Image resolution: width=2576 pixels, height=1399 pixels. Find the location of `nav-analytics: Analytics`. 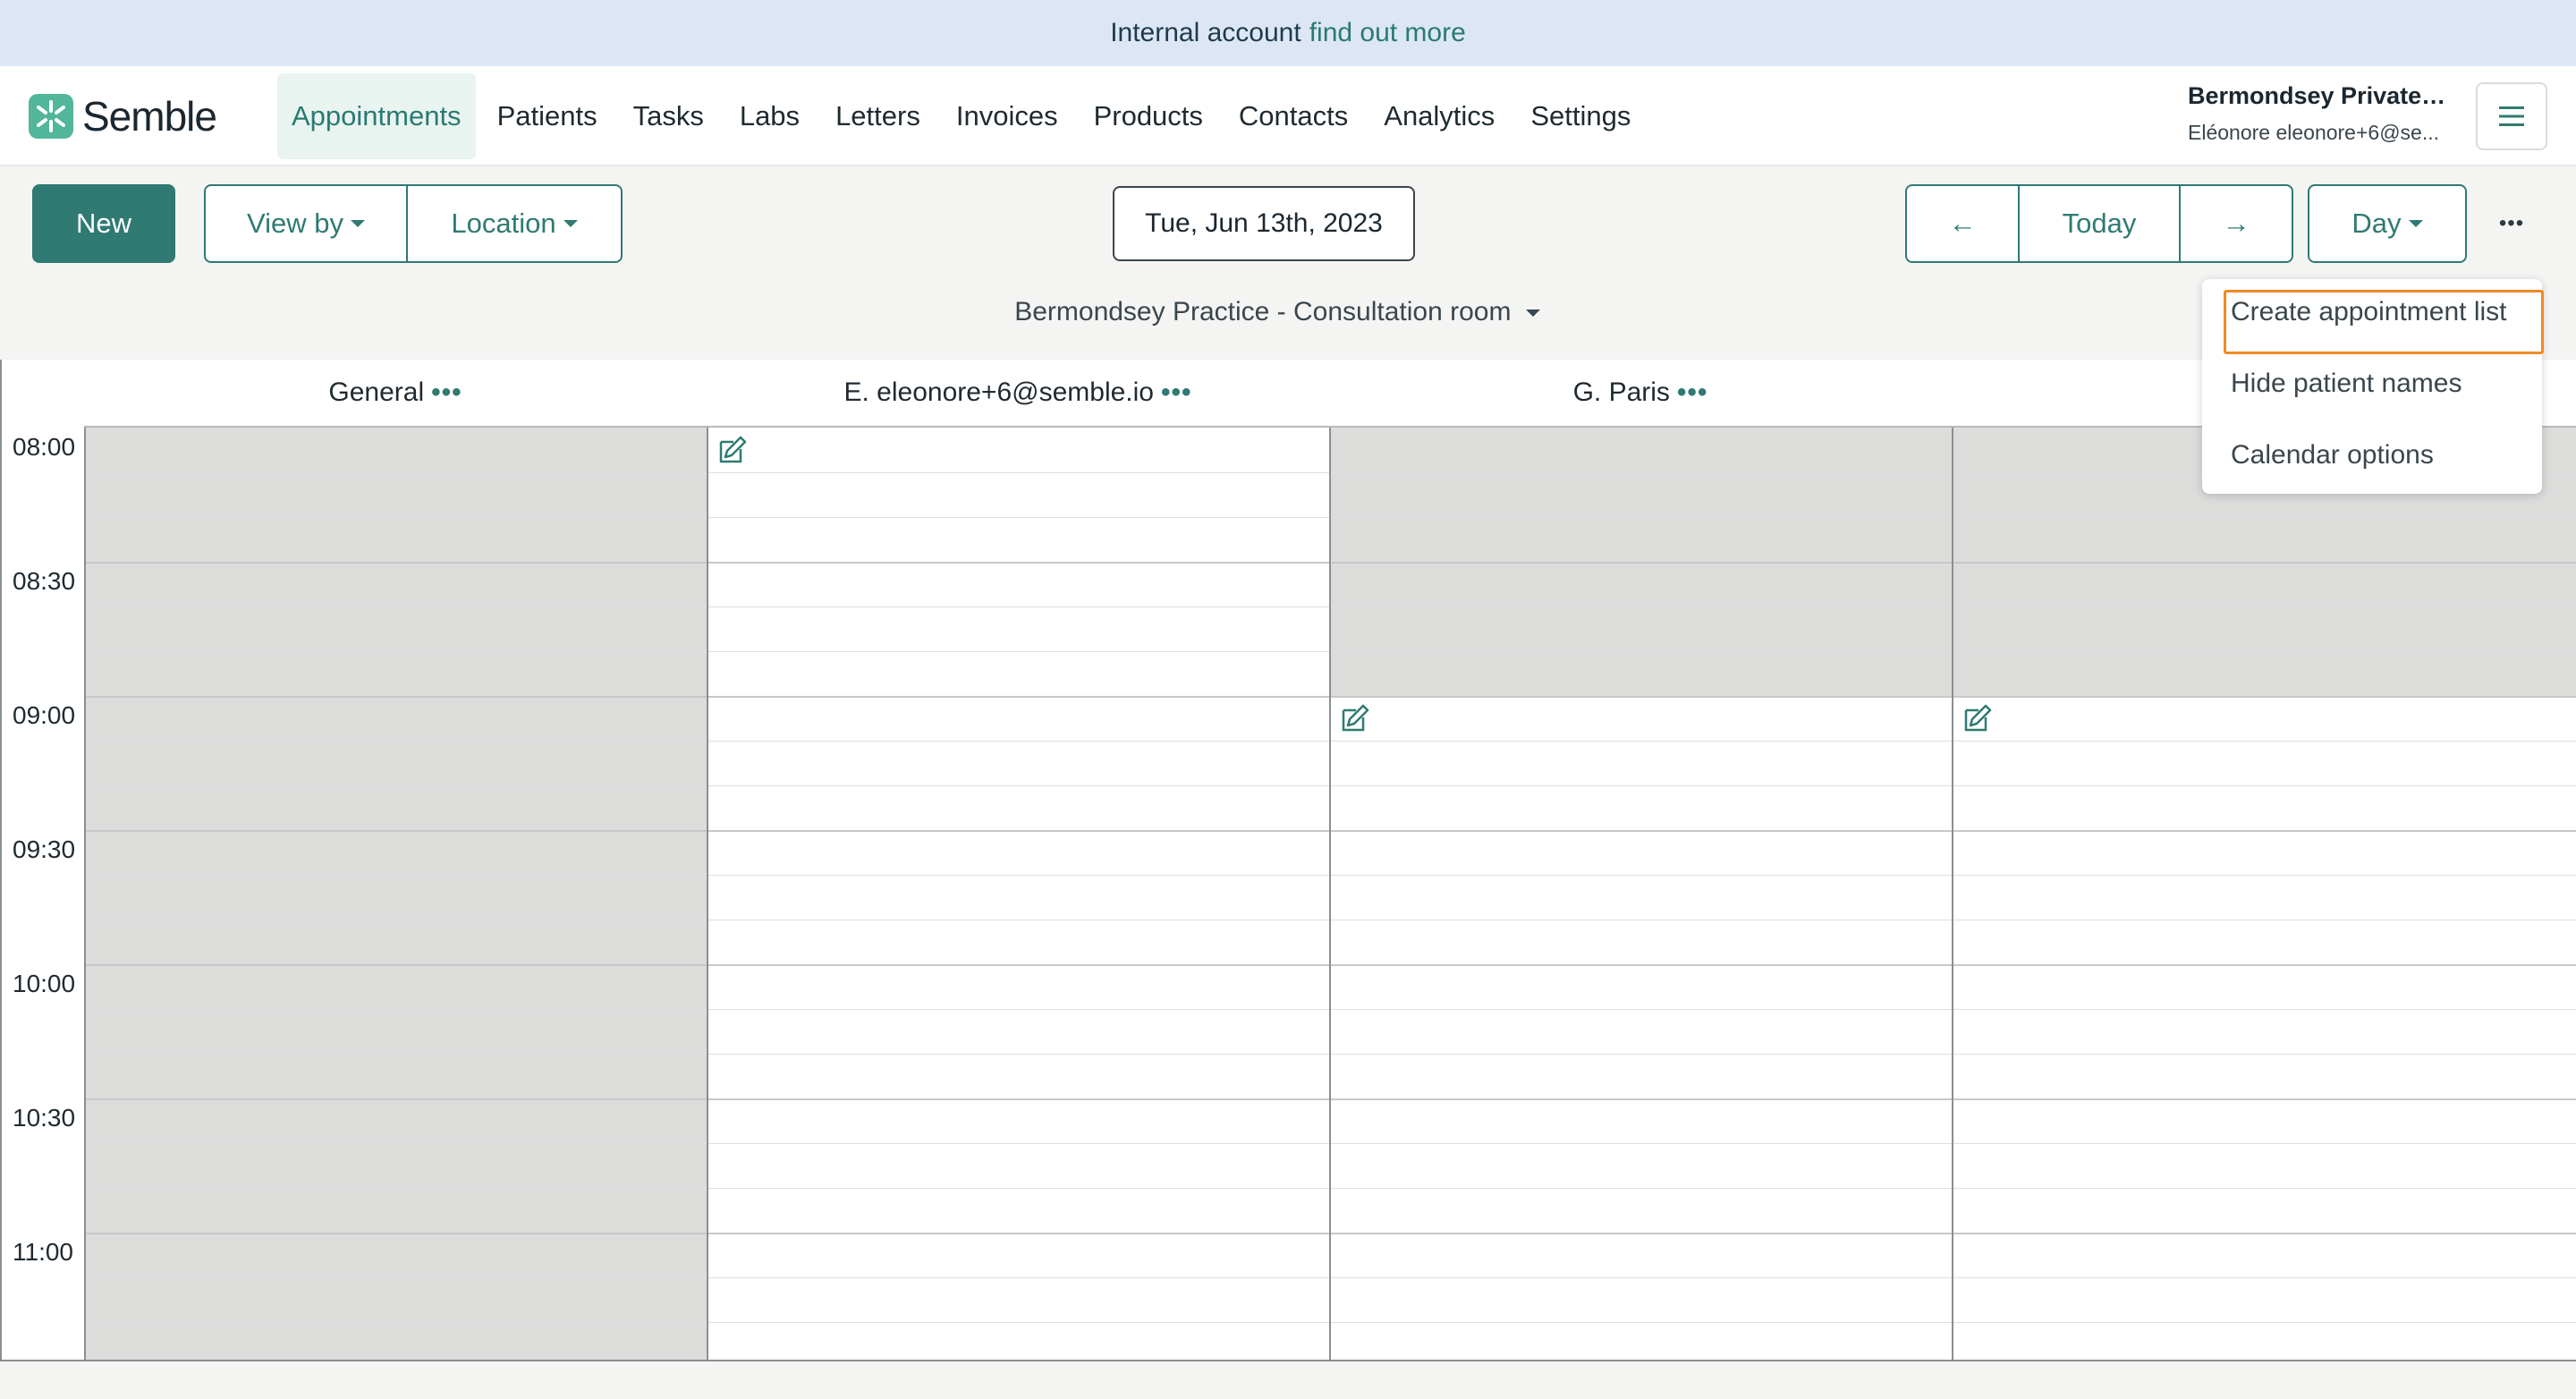

nav-analytics: Analytics is located at coordinates (1439, 116).